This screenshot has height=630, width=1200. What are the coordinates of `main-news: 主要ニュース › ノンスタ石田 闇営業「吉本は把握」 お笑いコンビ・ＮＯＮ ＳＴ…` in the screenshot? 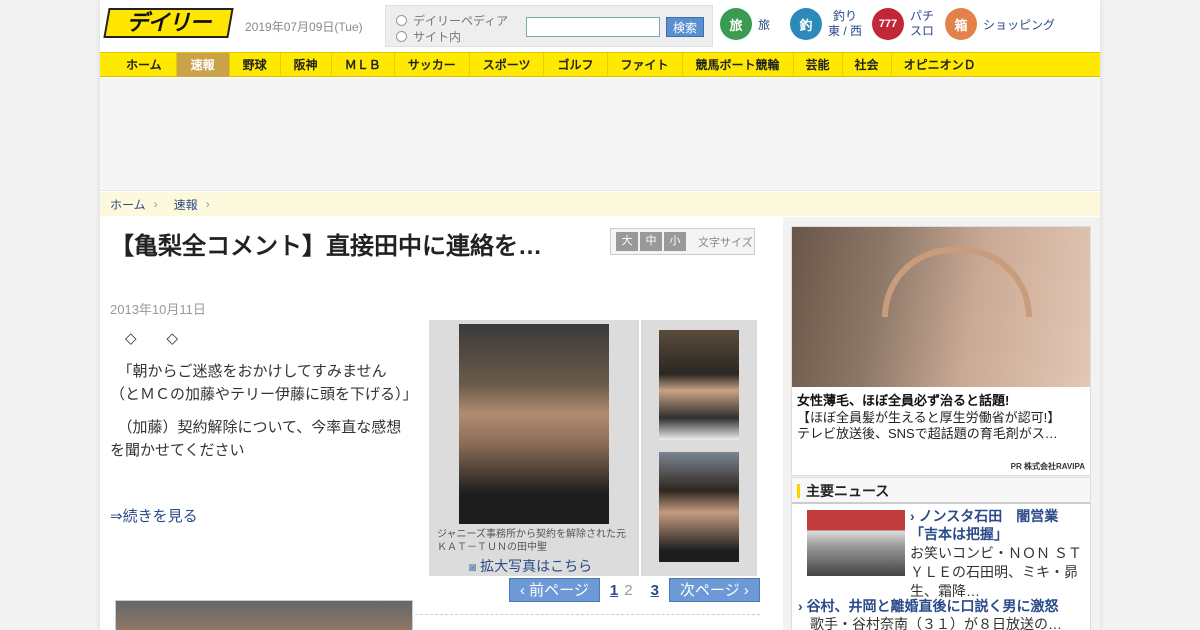 It's located at (941, 553).